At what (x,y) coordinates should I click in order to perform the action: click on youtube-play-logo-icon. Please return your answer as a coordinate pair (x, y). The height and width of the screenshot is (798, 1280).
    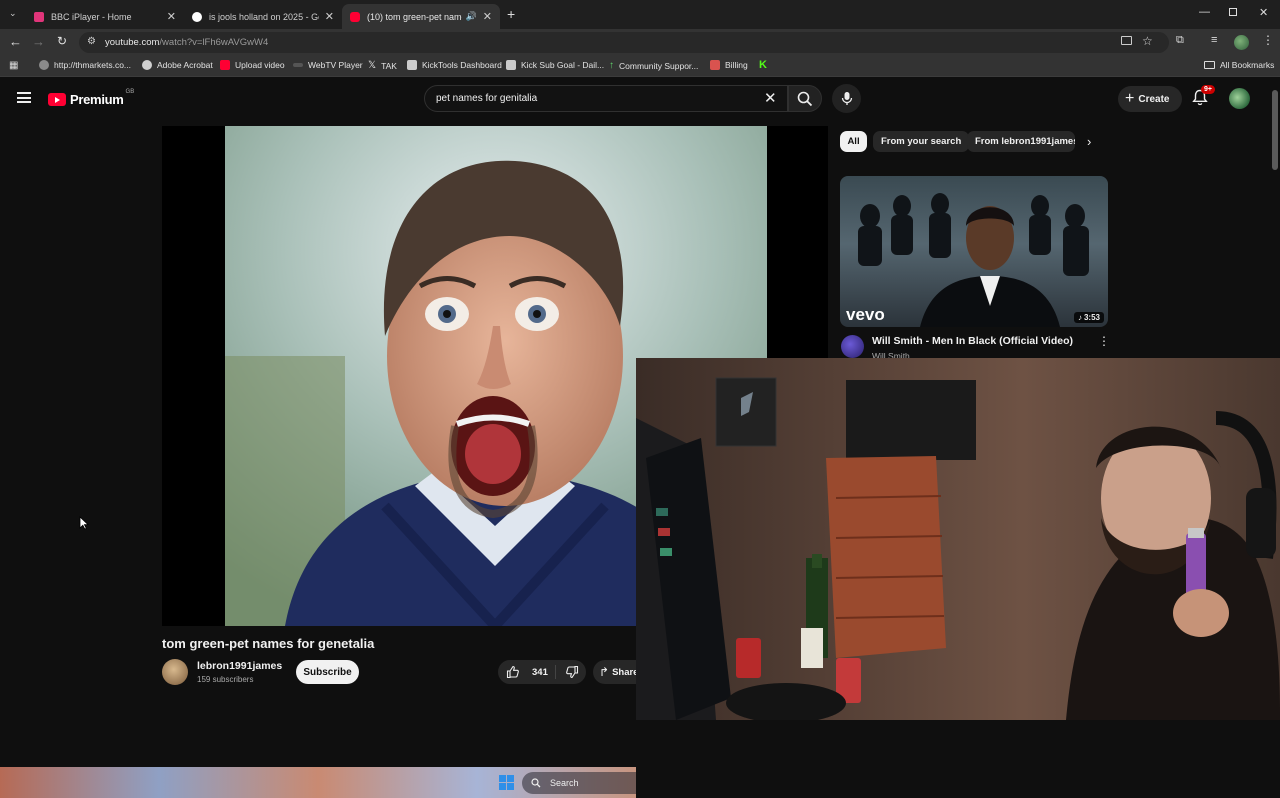
    Looking at the image, I should click on (57, 99).